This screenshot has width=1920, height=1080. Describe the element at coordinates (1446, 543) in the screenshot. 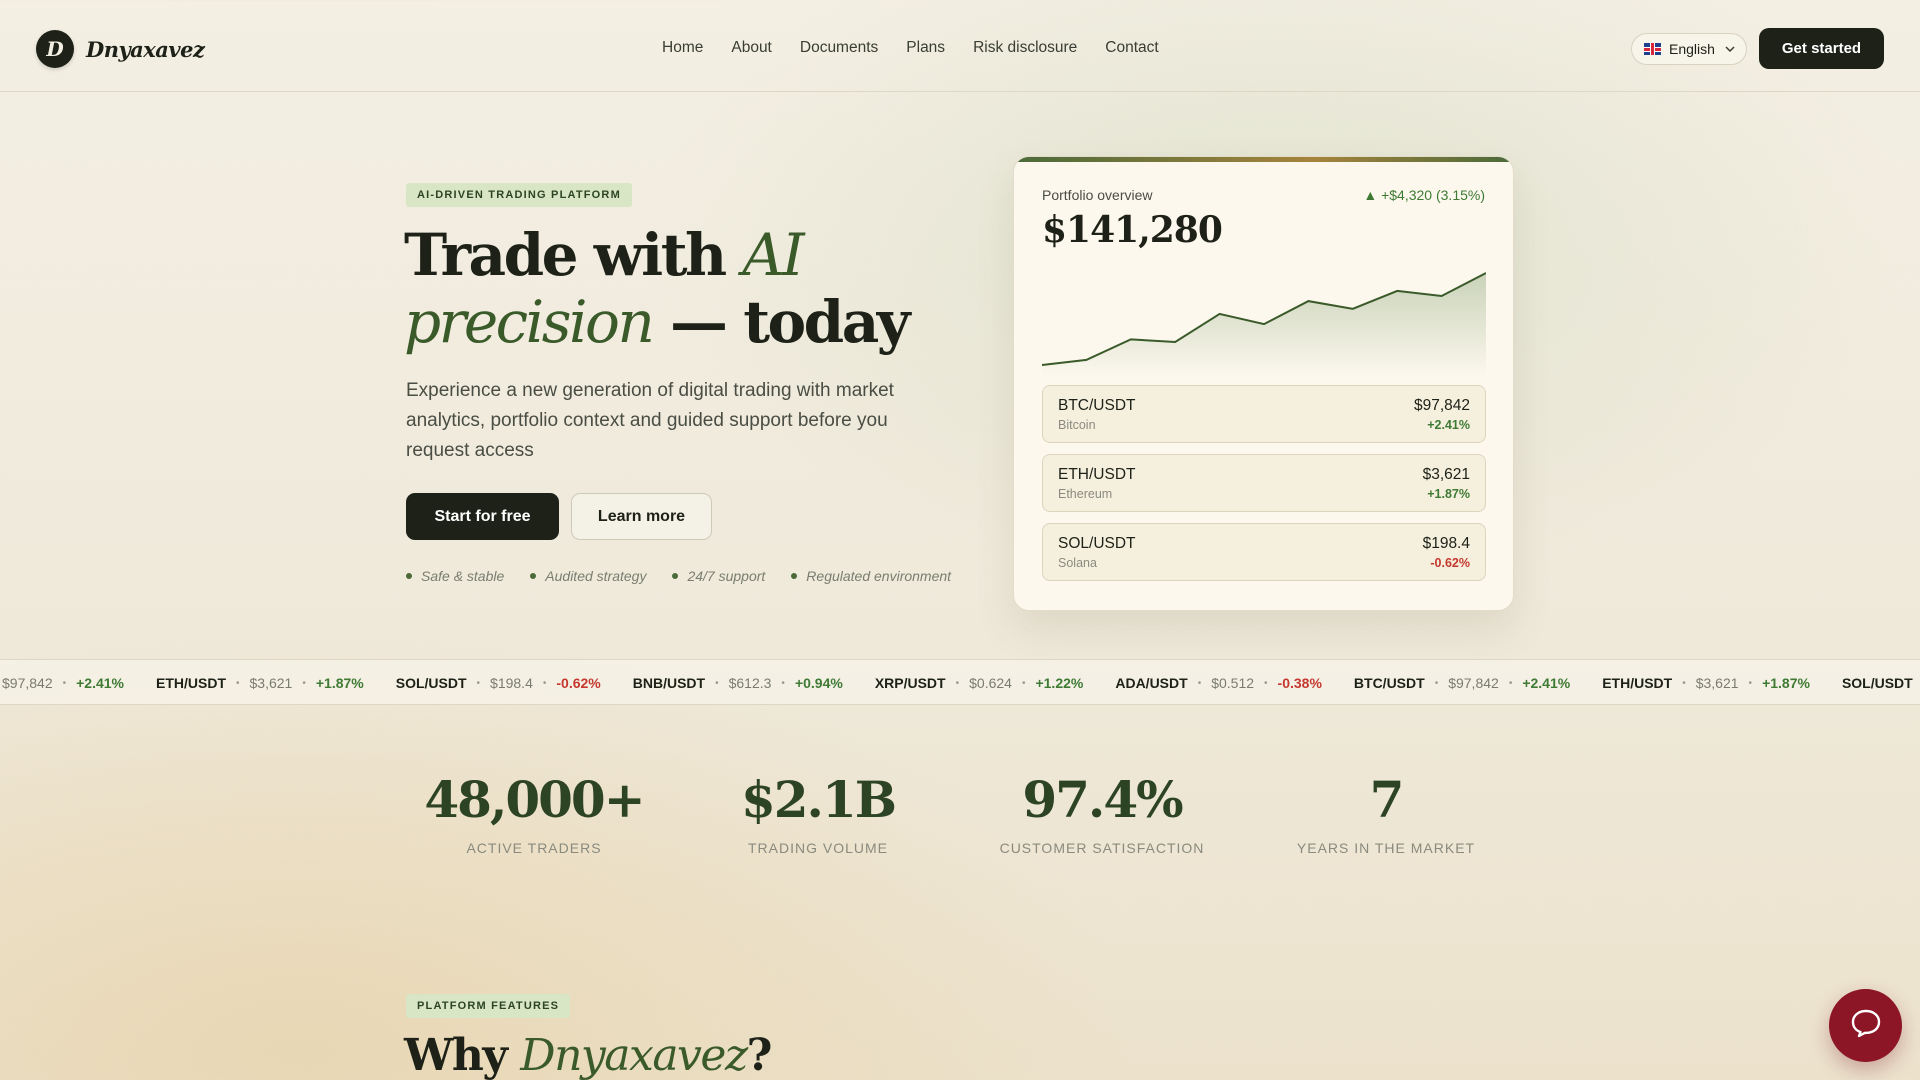

I see `asset-price: $198.4` at that location.